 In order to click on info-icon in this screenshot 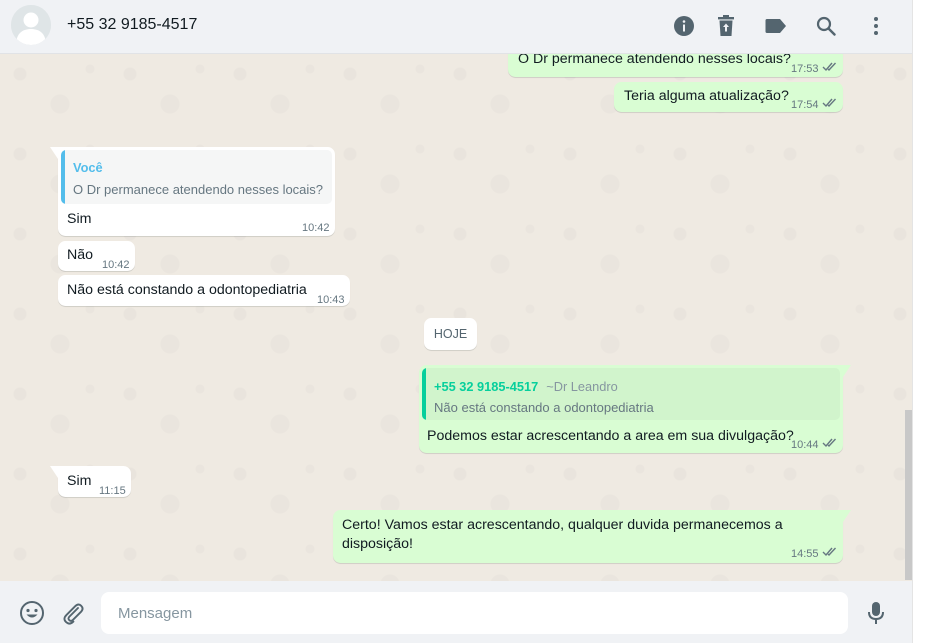, I will do `click(684, 26)`.